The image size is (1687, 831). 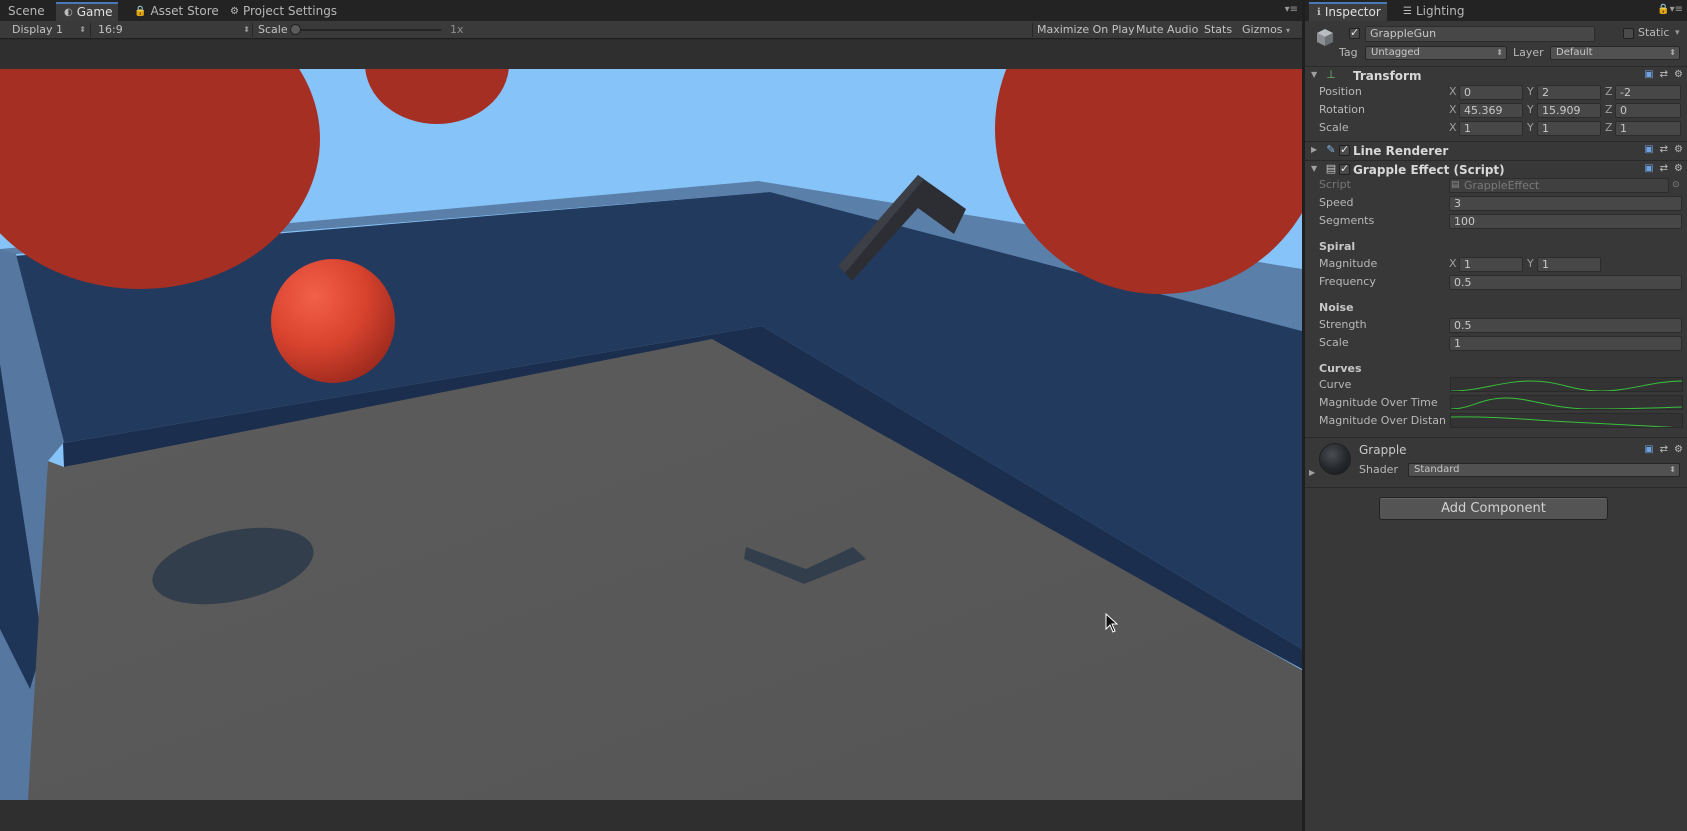 I want to click on rotation-z-field: 0, so click(x=1648, y=110).